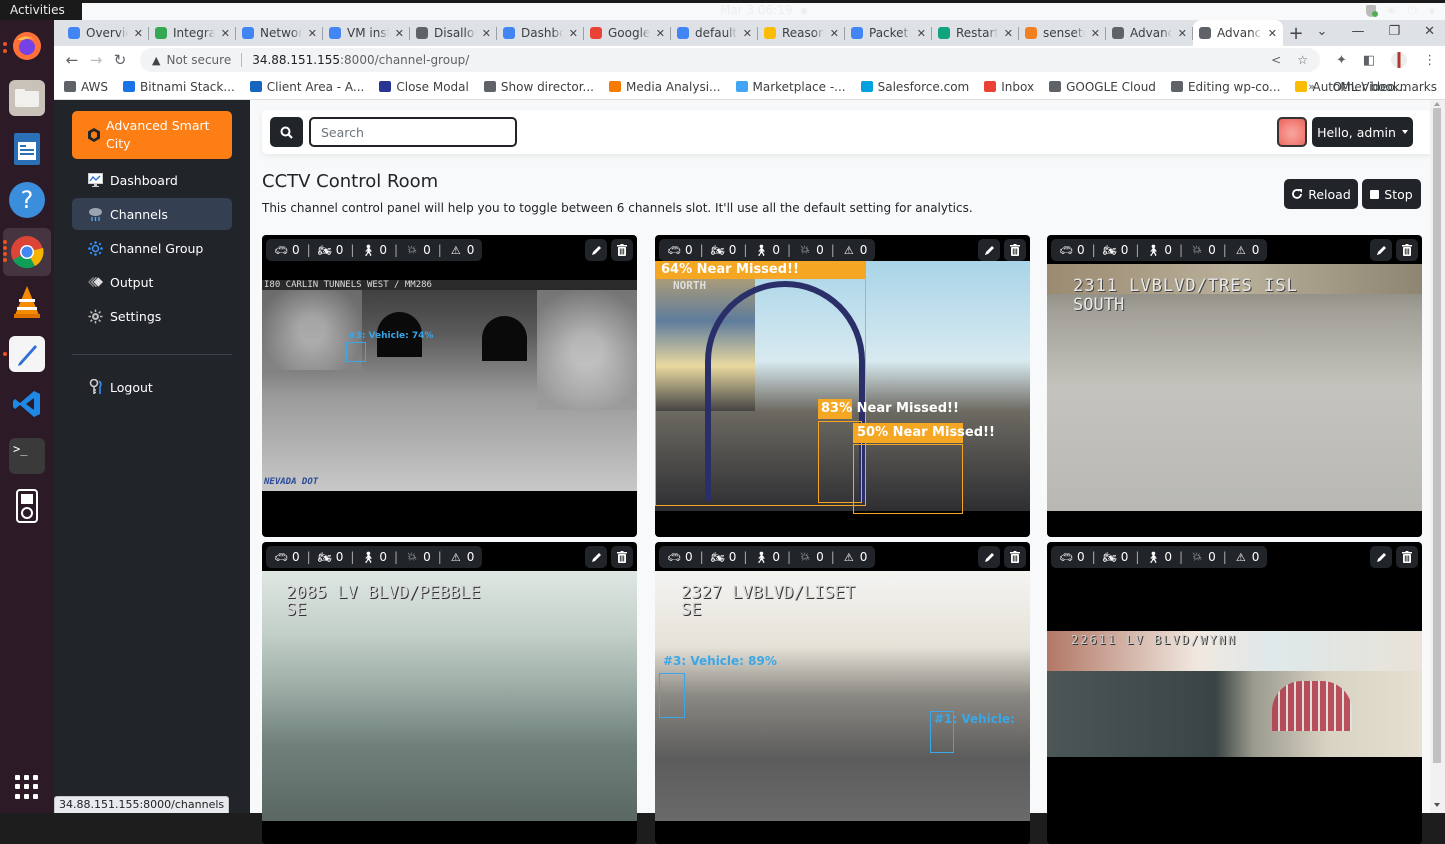  I want to click on brand-logo: Advanced Smart City, so click(152, 135).